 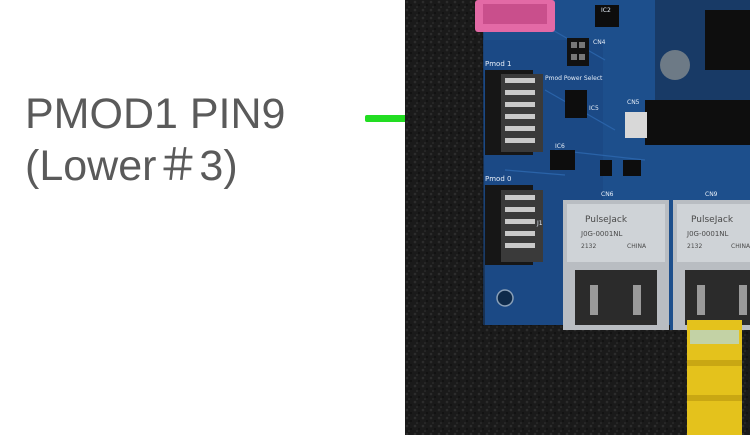 What do you see at coordinates (594, 108) in the screenshot?
I see `ic5-label: IC5` at bounding box center [594, 108].